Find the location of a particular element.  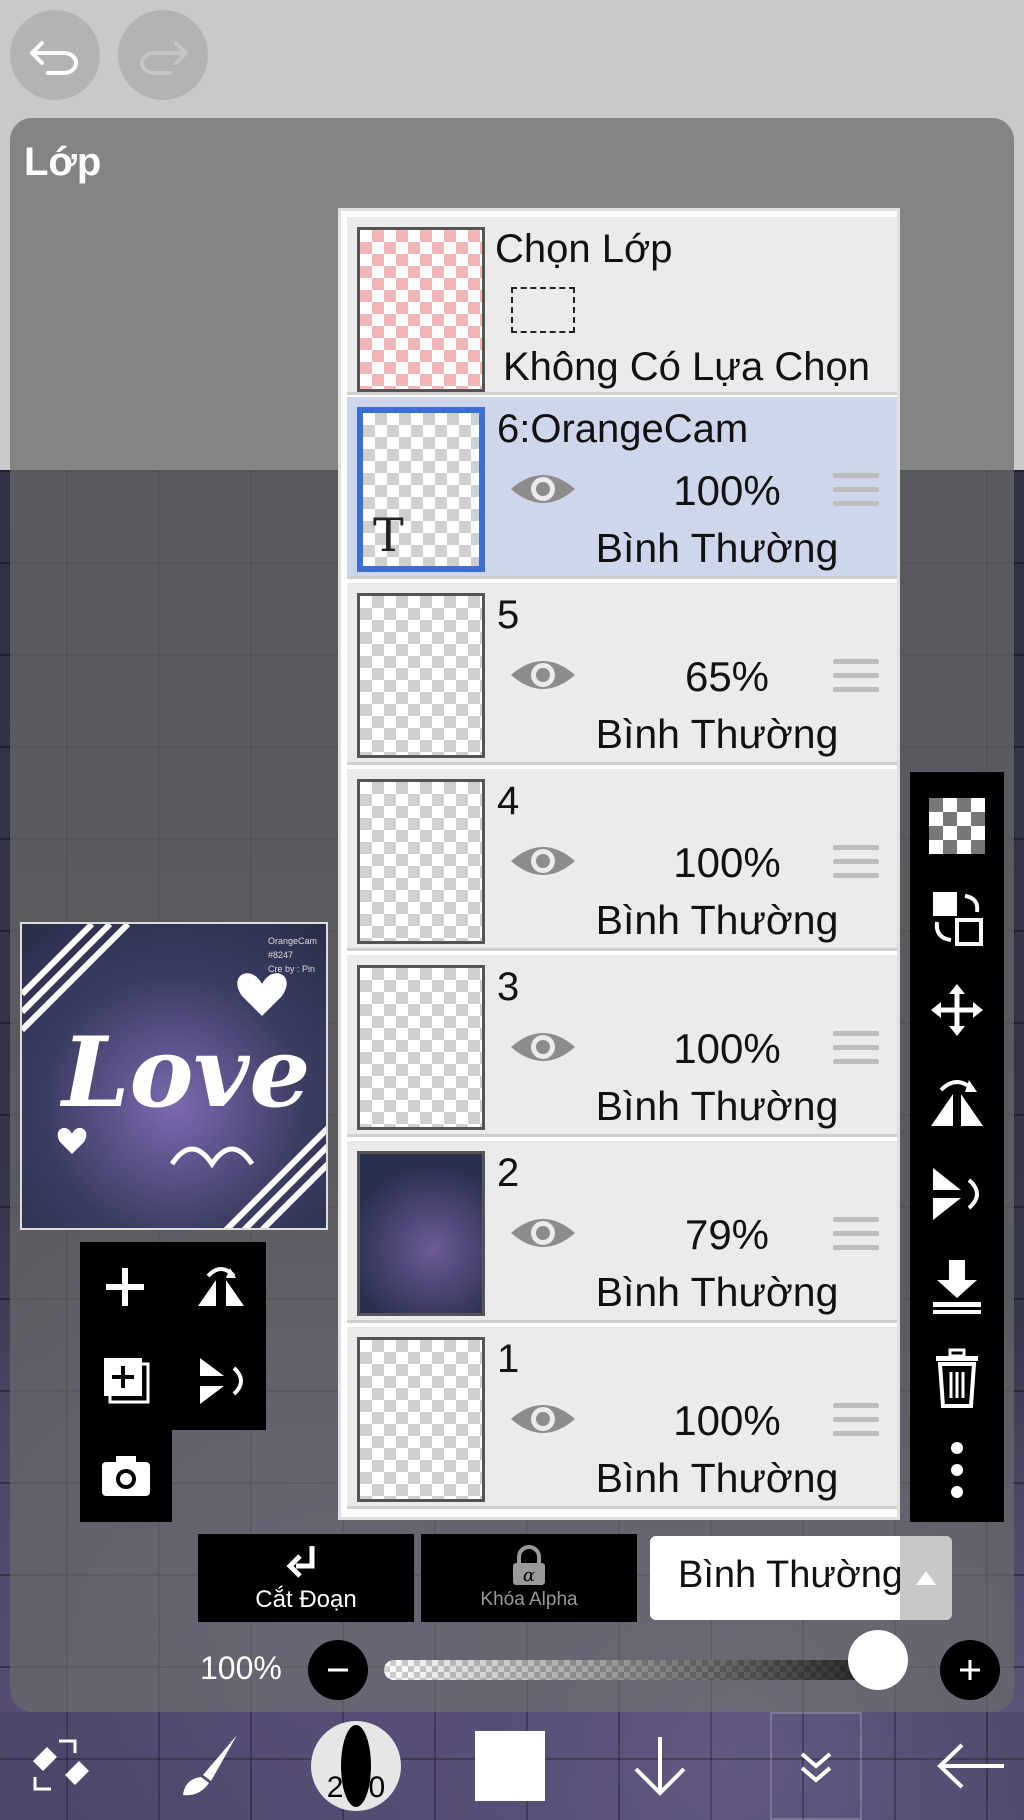

clipping-label: Cắt Đoạn is located at coordinates (306, 1599).